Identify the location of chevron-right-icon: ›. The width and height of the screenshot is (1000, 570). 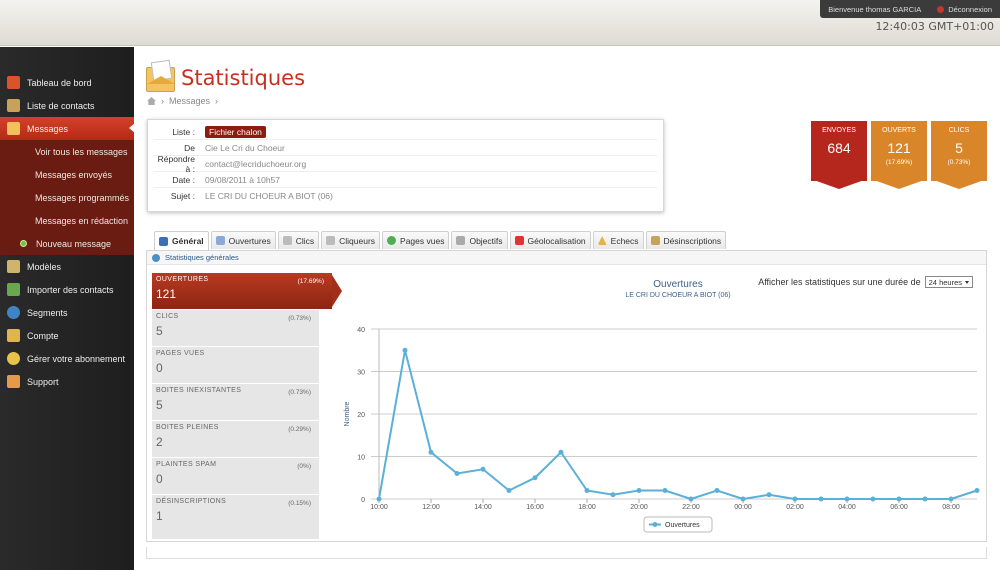
(162, 101).